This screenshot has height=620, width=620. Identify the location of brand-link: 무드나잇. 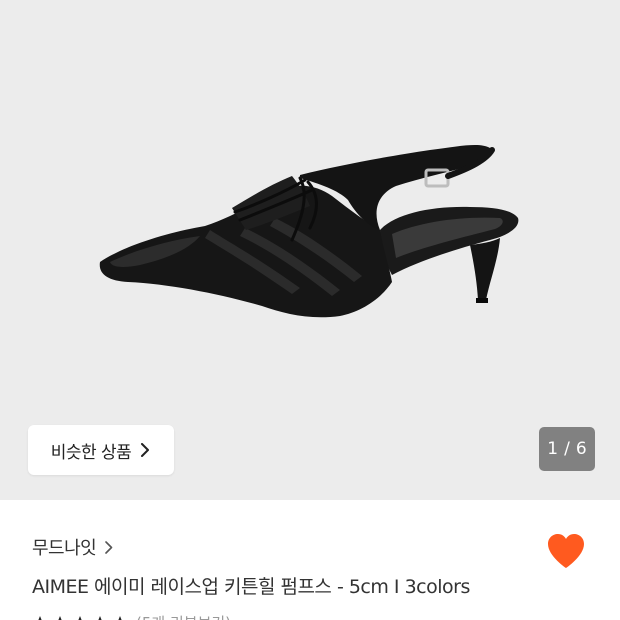
(73, 547).